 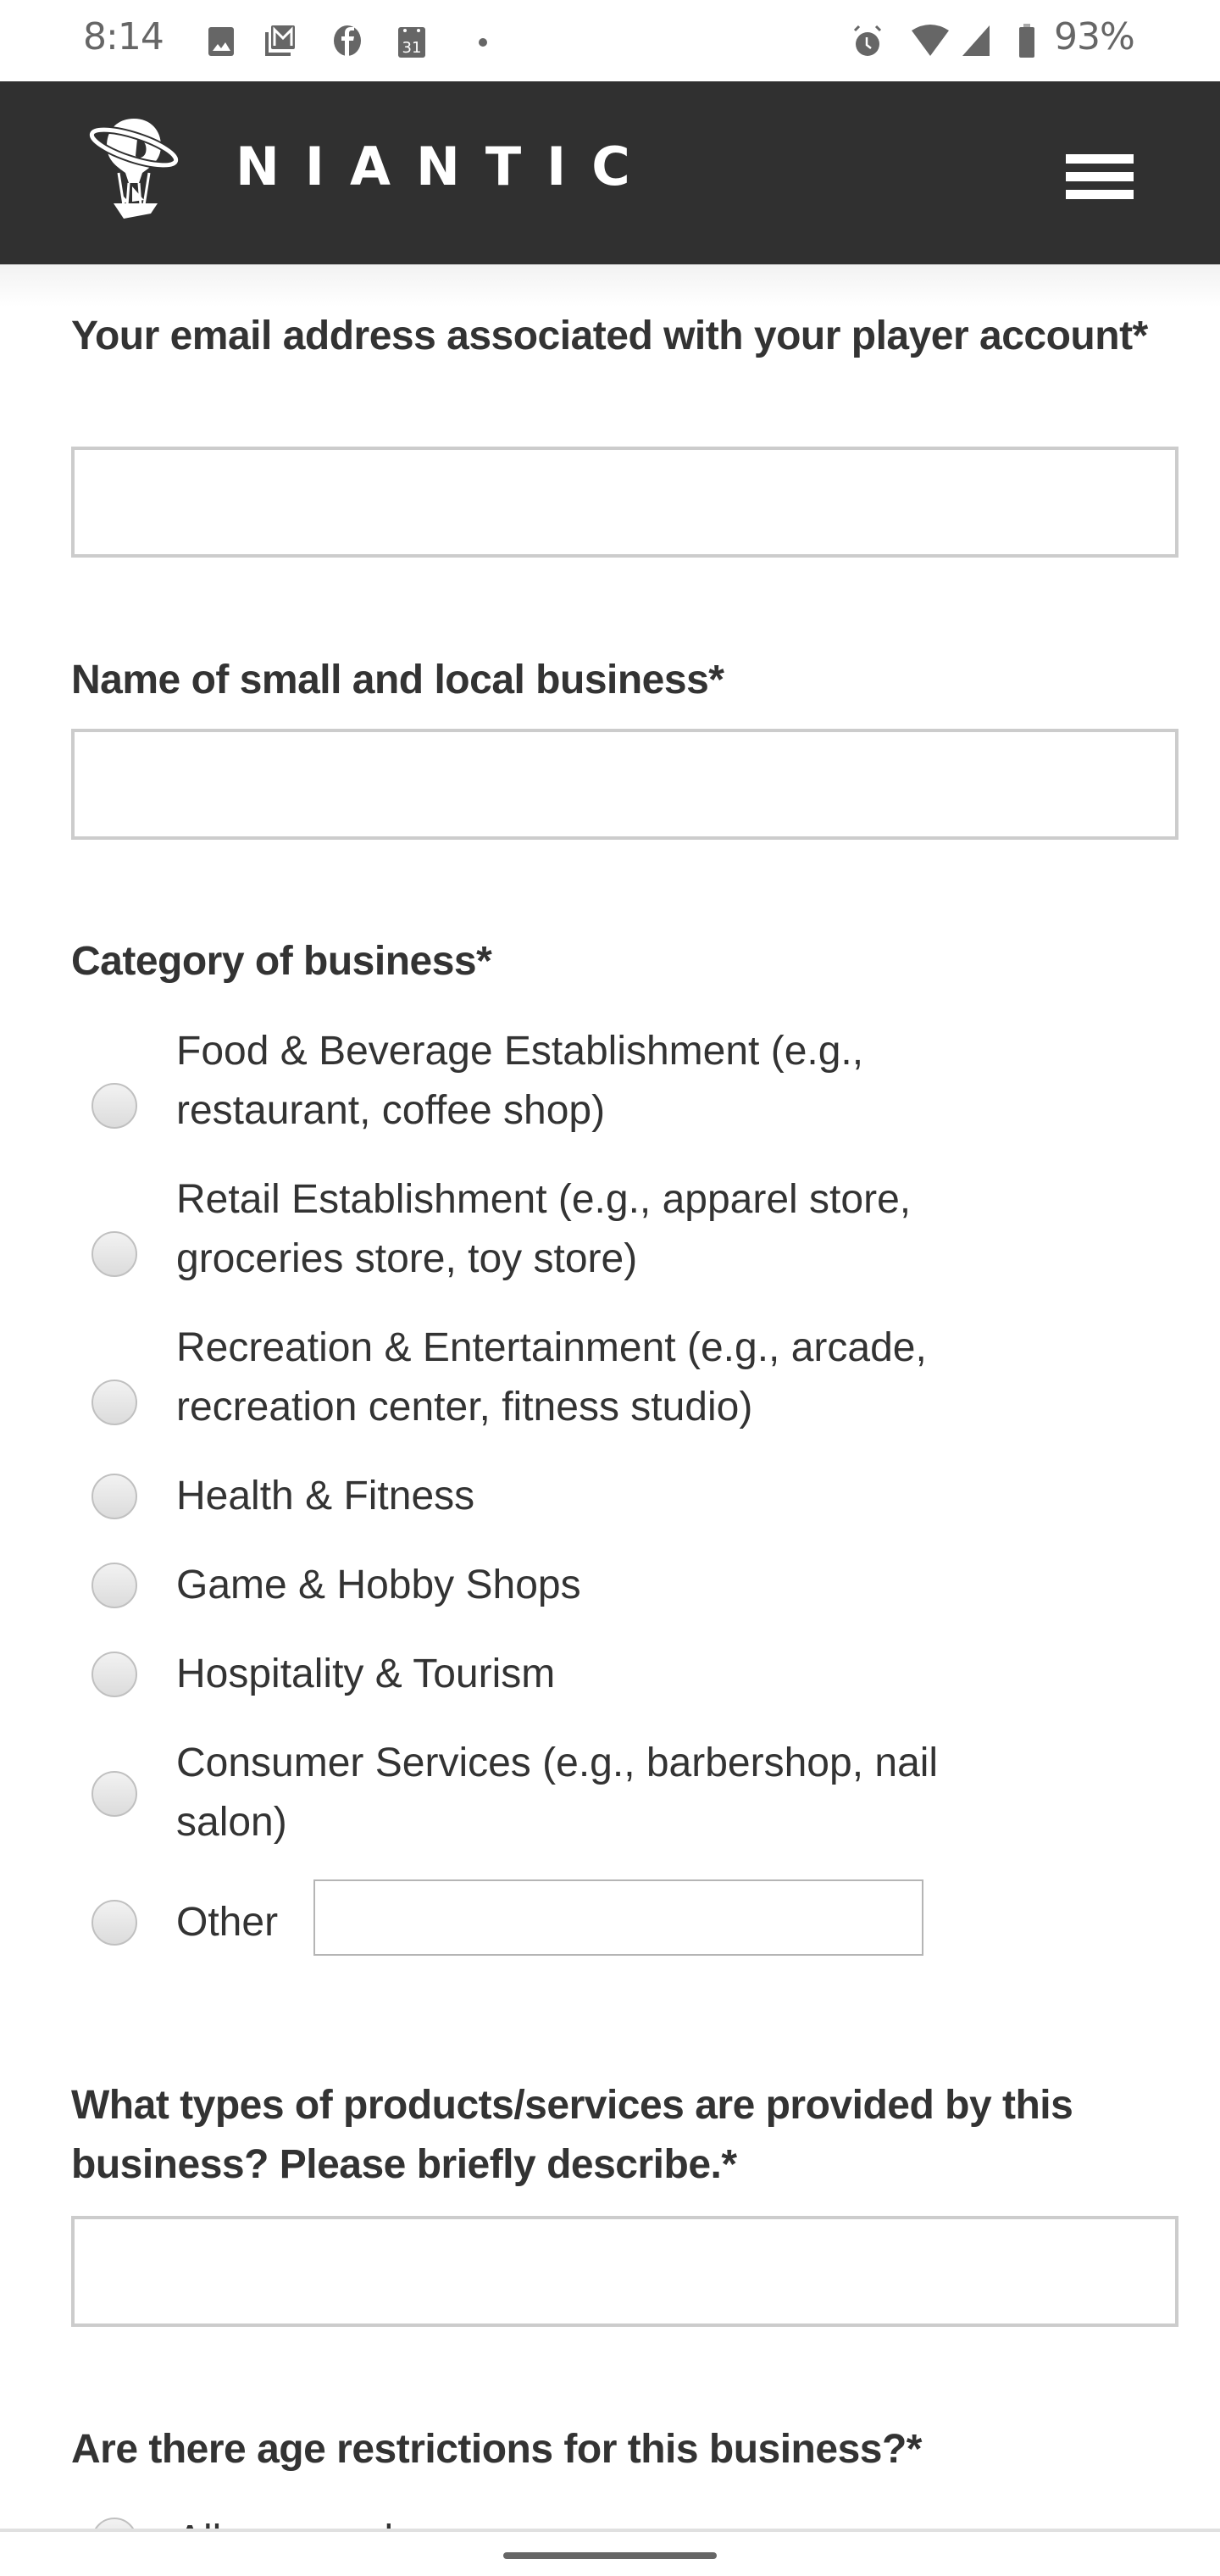 What do you see at coordinates (1094, 36) in the screenshot?
I see `battery-percent: 93%` at bounding box center [1094, 36].